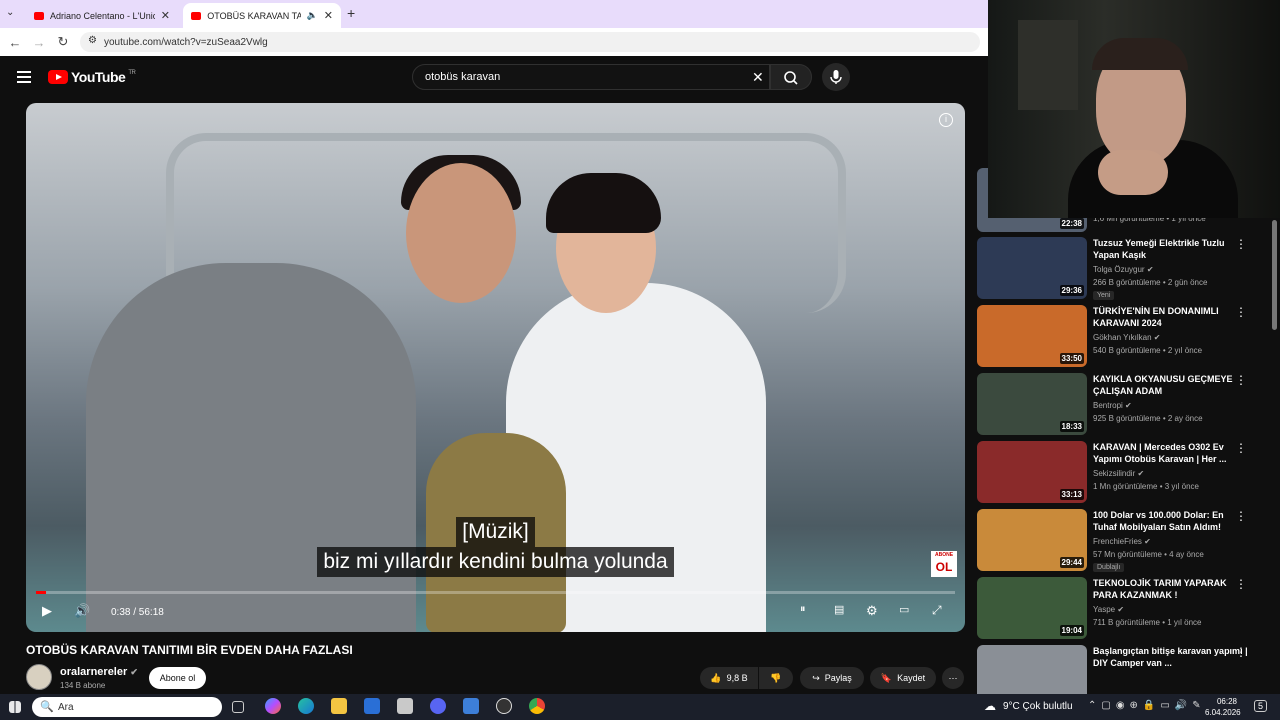 The width and height of the screenshot is (1280, 720). What do you see at coordinates (1108, 405) in the screenshot?
I see `channel-name-text: Bentropi` at bounding box center [1108, 405].